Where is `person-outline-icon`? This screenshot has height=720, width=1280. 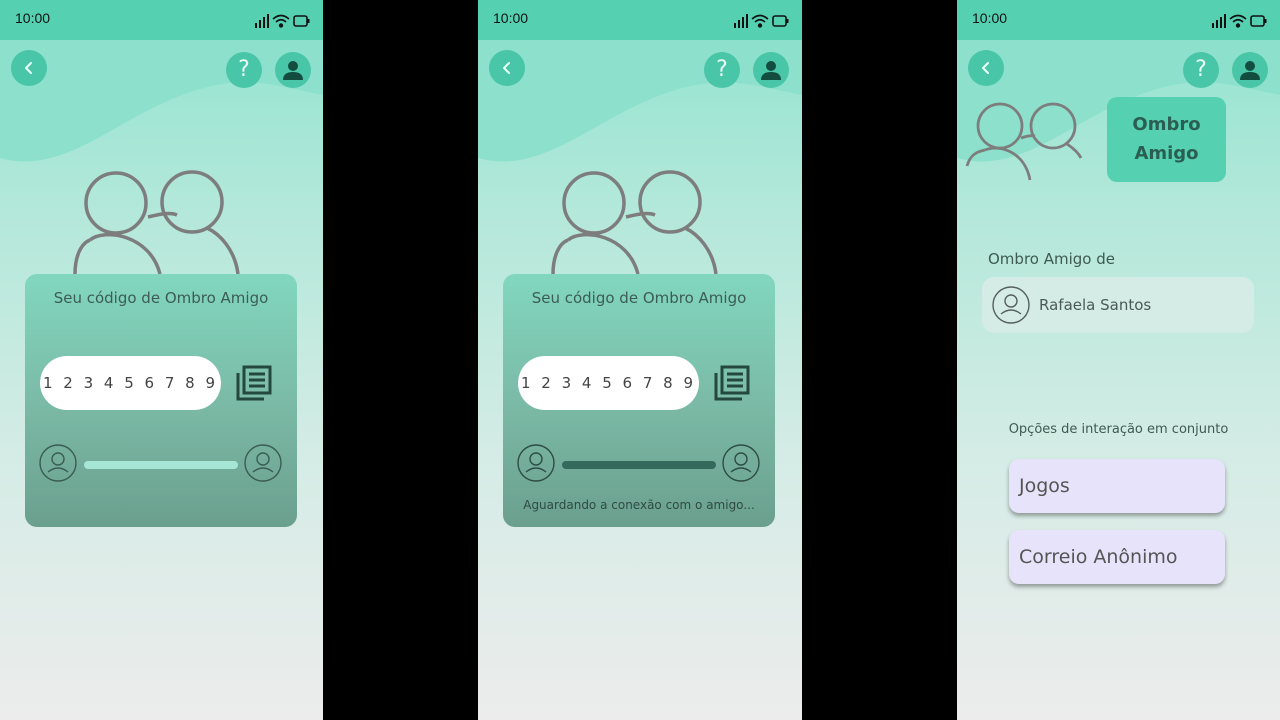 person-outline-icon is located at coordinates (1011, 305).